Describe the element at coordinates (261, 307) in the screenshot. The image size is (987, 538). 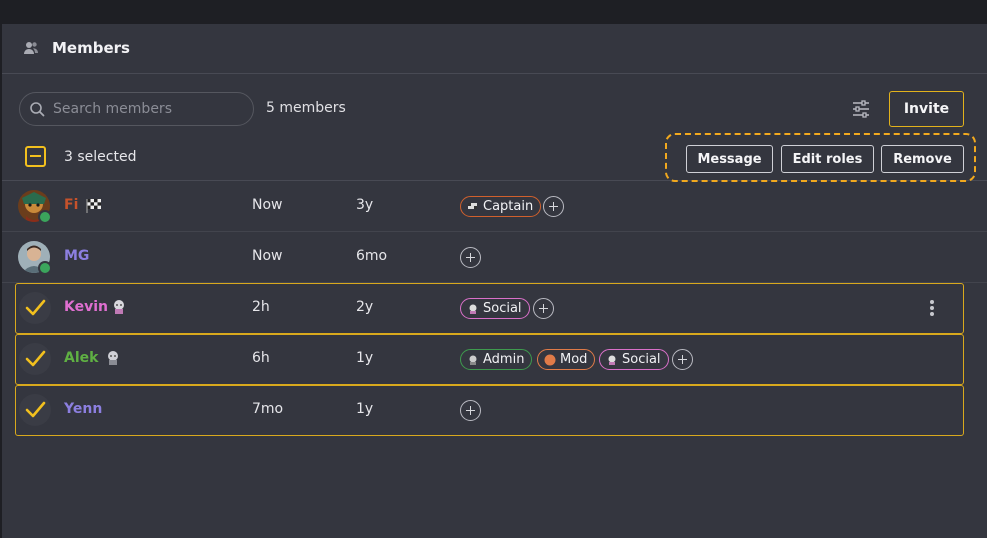
I see `last-active: 2h` at that location.